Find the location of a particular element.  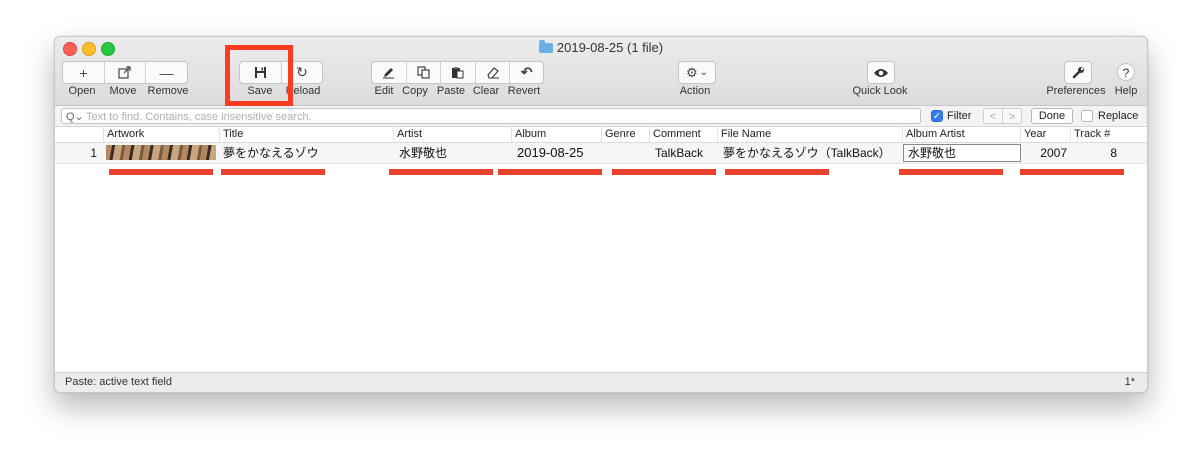

edit-label: Edit is located at coordinates (384, 91).